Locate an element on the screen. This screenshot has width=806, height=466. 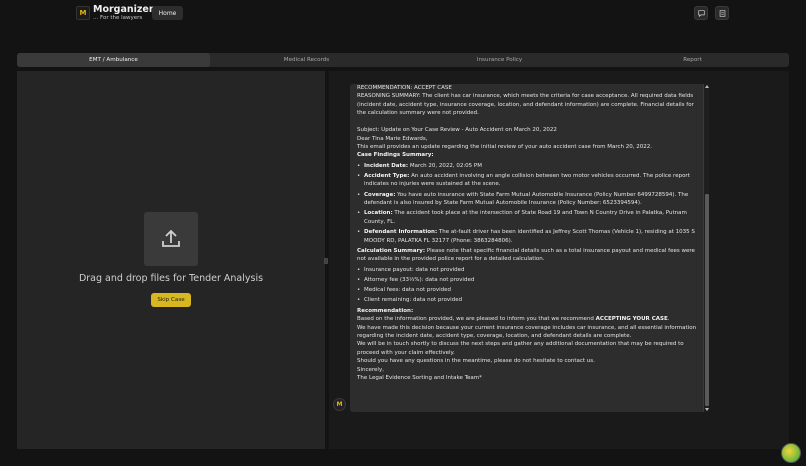
skip-case-button: Skip Case is located at coordinates (171, 300).